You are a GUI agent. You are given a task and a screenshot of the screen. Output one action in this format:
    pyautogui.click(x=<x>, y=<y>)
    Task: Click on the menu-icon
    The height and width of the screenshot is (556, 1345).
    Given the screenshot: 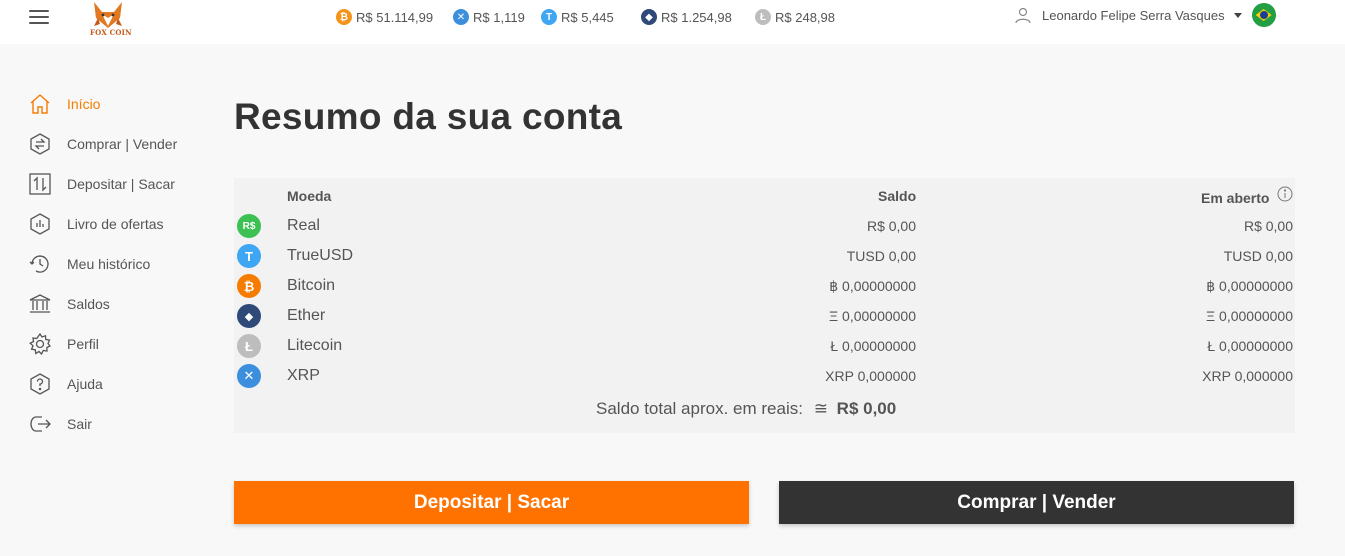 What is the action you would take?
    pyautogui.click(x=39, y=17)
    